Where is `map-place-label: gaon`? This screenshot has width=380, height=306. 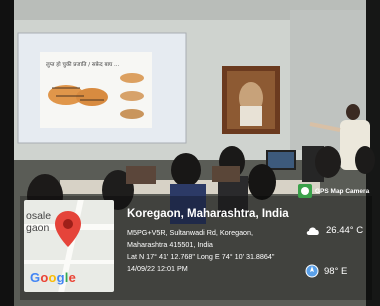 map-place-label: gaon is located at coordinates (38, 228).